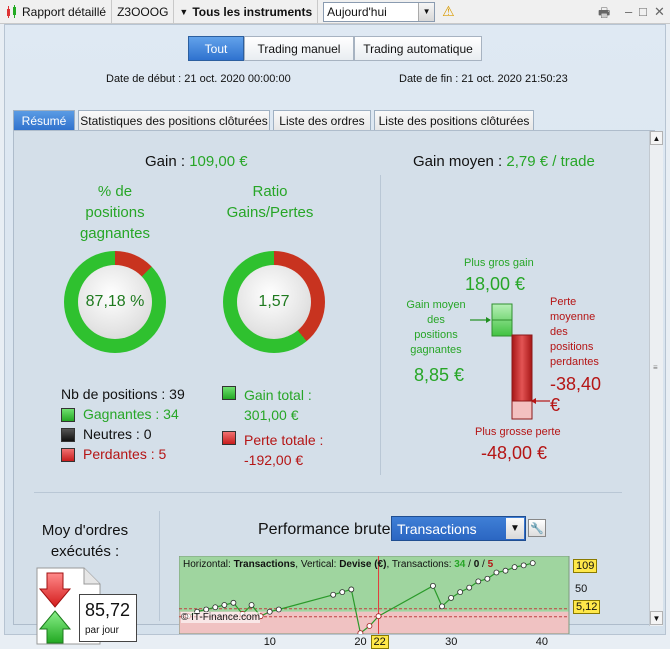  What do you see at coordinates (115, 191) in the screenshot?
I see `win-rate-title-line: % de` at bounding box center [115, 191].